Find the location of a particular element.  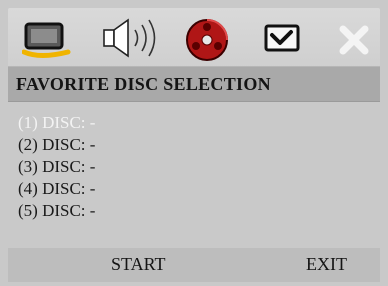

display-icon is located at coordinates (46, 38).